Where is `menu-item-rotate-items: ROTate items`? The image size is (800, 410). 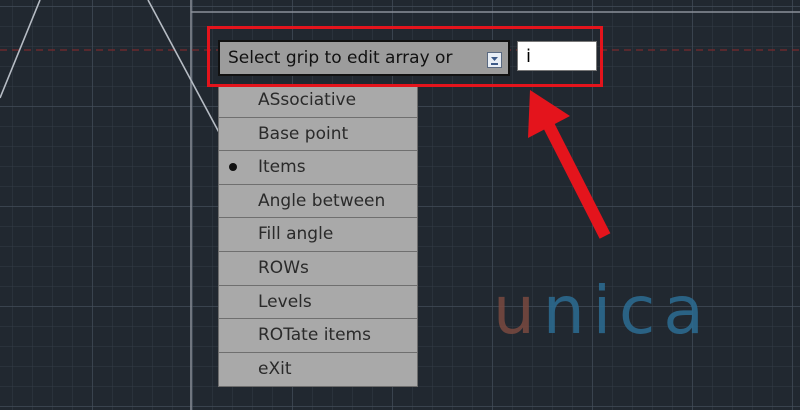
menu-item-rotate-items: ROTate items is located at coordinates (318, 336).